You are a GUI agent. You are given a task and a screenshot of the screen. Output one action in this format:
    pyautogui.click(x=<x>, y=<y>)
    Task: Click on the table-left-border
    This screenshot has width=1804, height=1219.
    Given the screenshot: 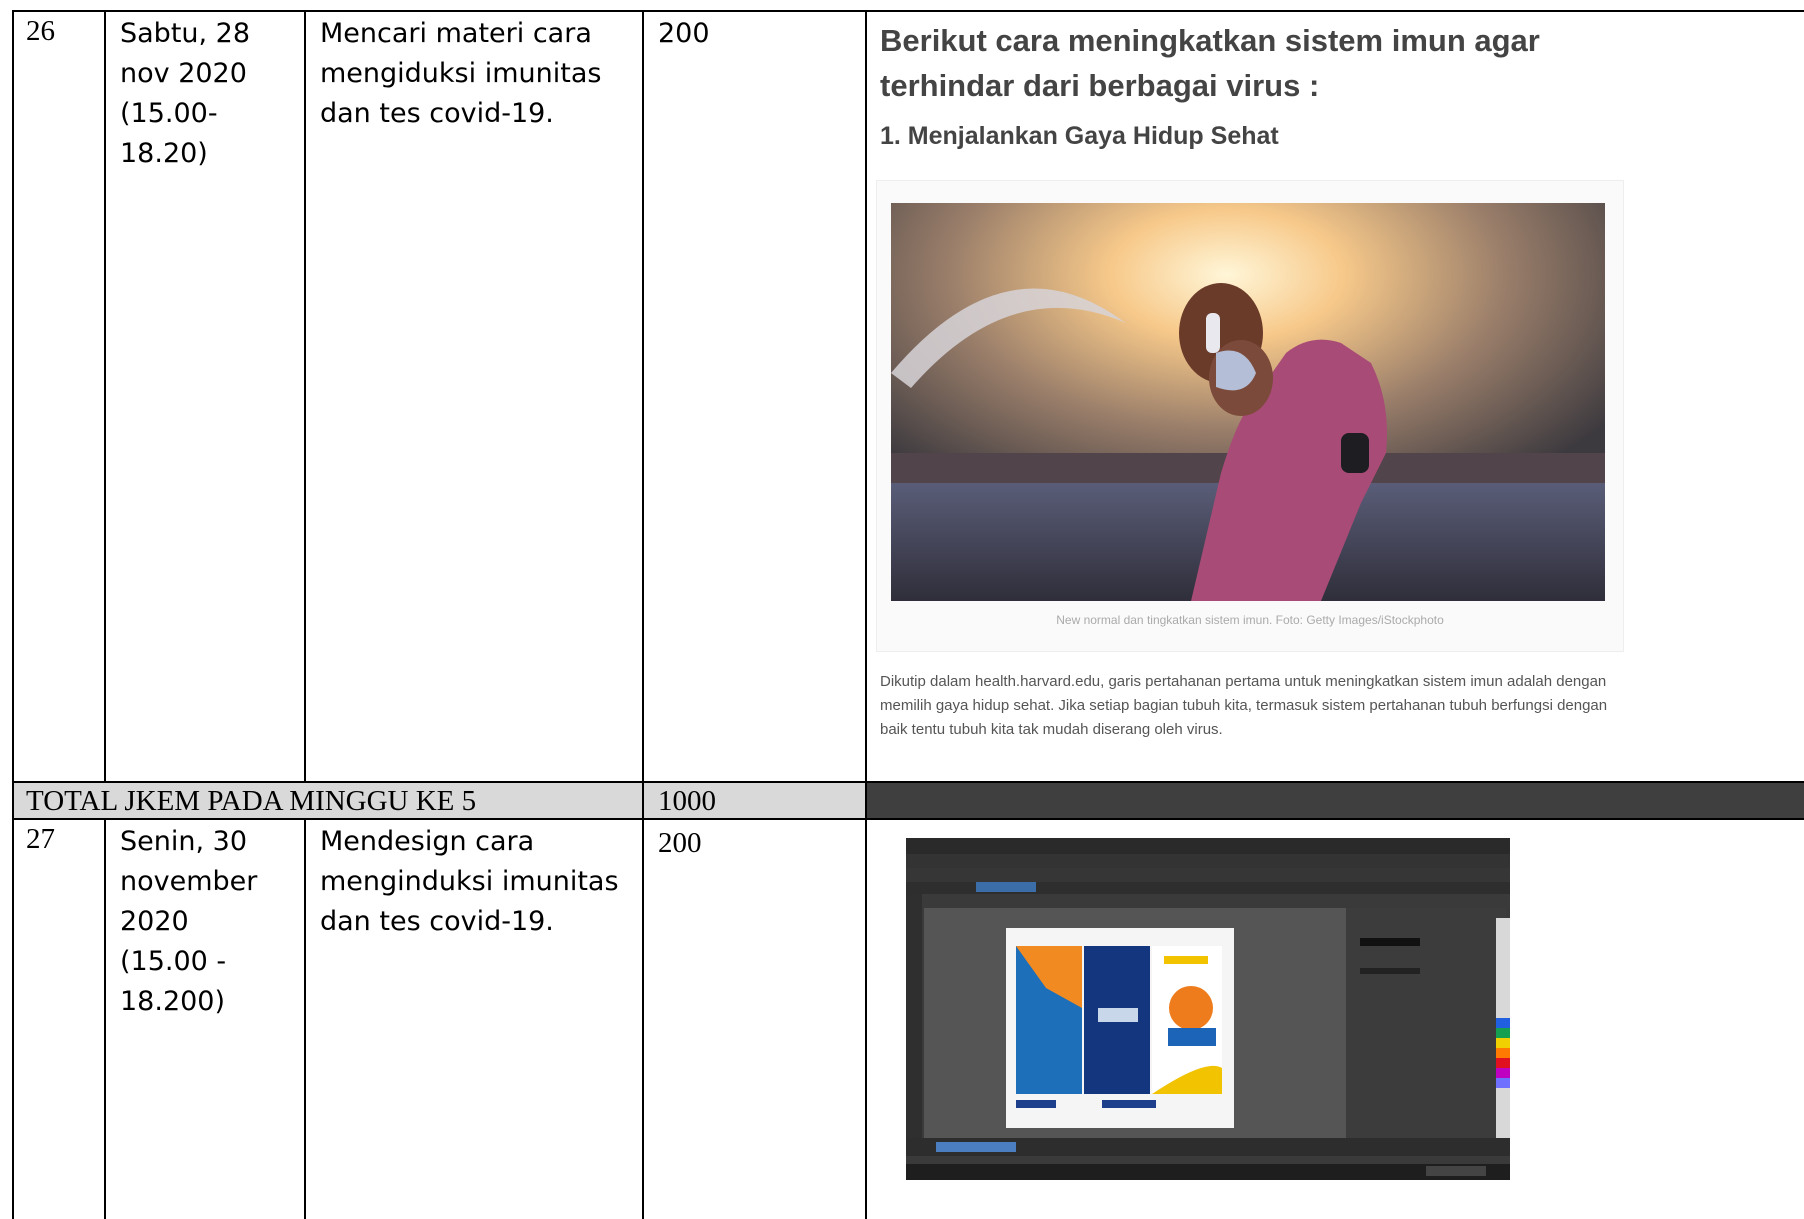 What is the action you would take?
    pyautogui.click(x=13, y=614)
    